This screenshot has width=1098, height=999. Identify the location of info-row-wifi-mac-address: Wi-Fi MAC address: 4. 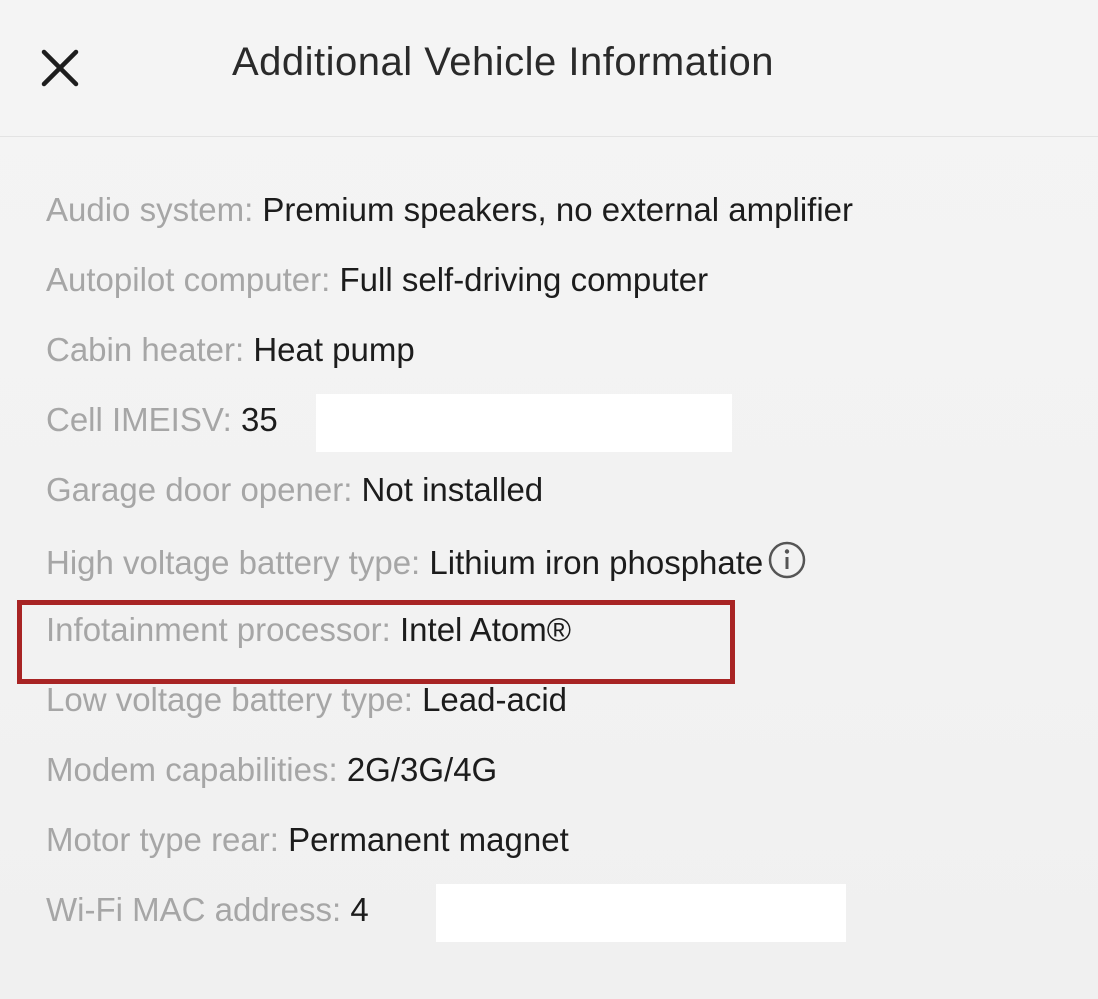
(566, 922).